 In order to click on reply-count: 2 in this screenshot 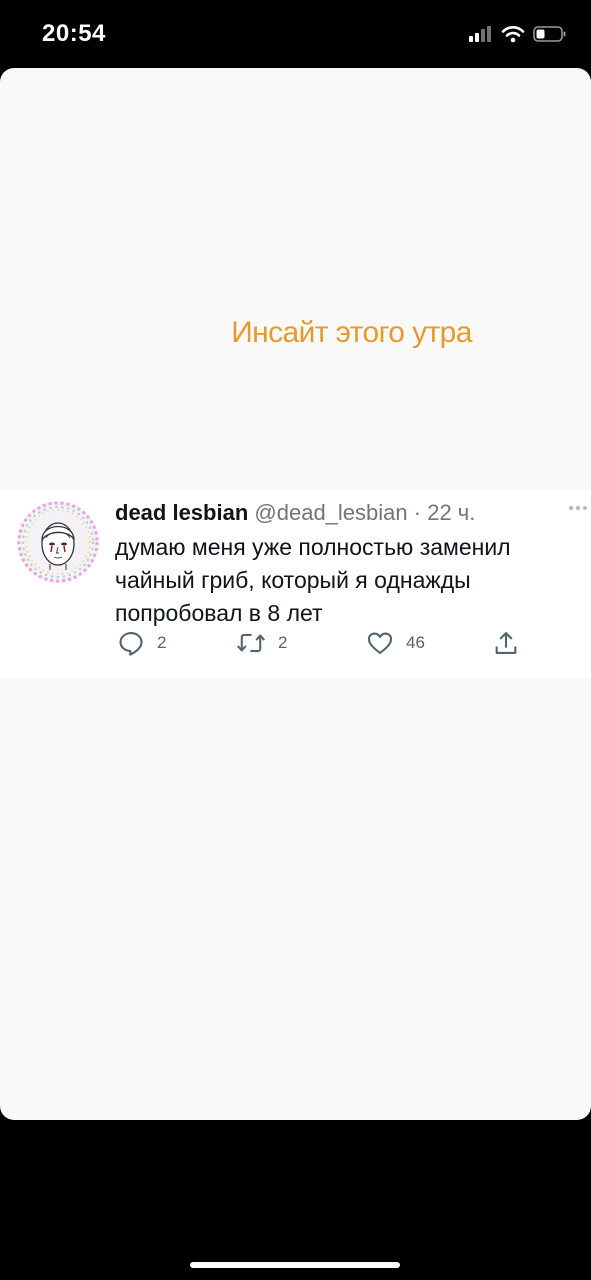, I will do `click(162, 642)`.